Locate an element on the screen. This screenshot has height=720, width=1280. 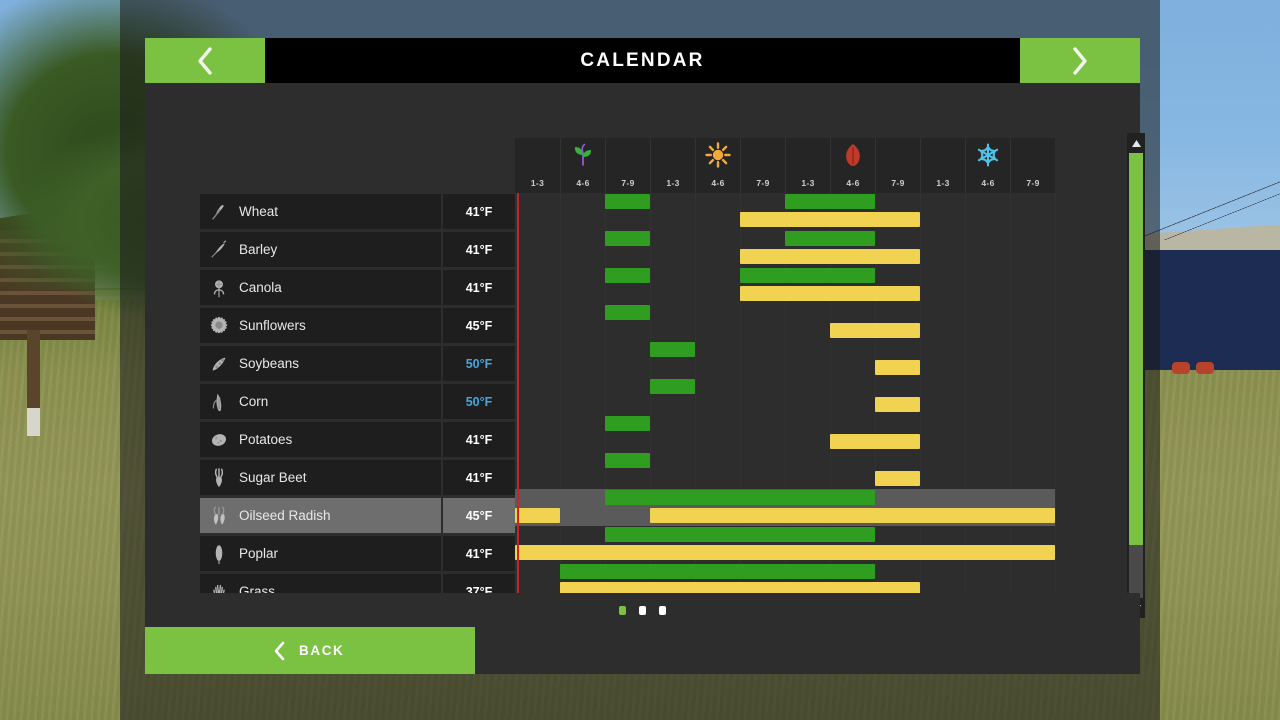
crop-name-cell: Sugar Beet is located at coordinates (320, 477).